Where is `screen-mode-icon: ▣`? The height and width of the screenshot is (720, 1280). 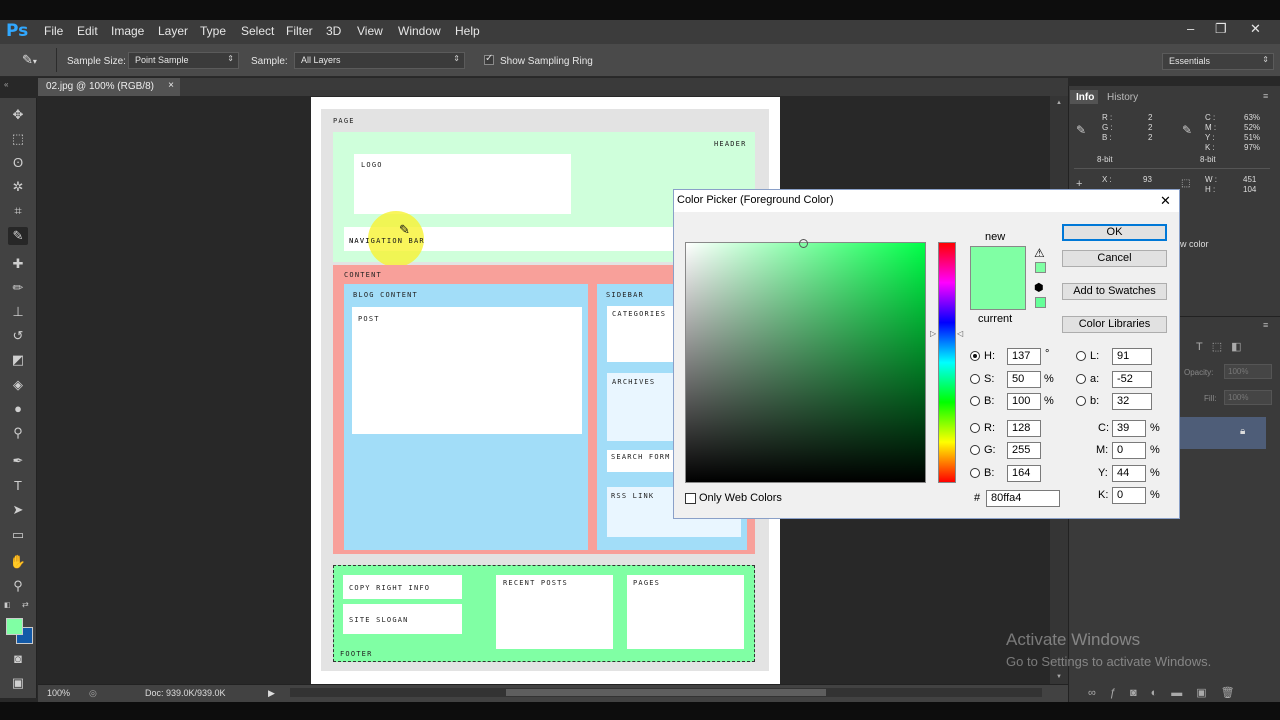 screen-mode-icon: ▣ is located at coordinates (18, 683).